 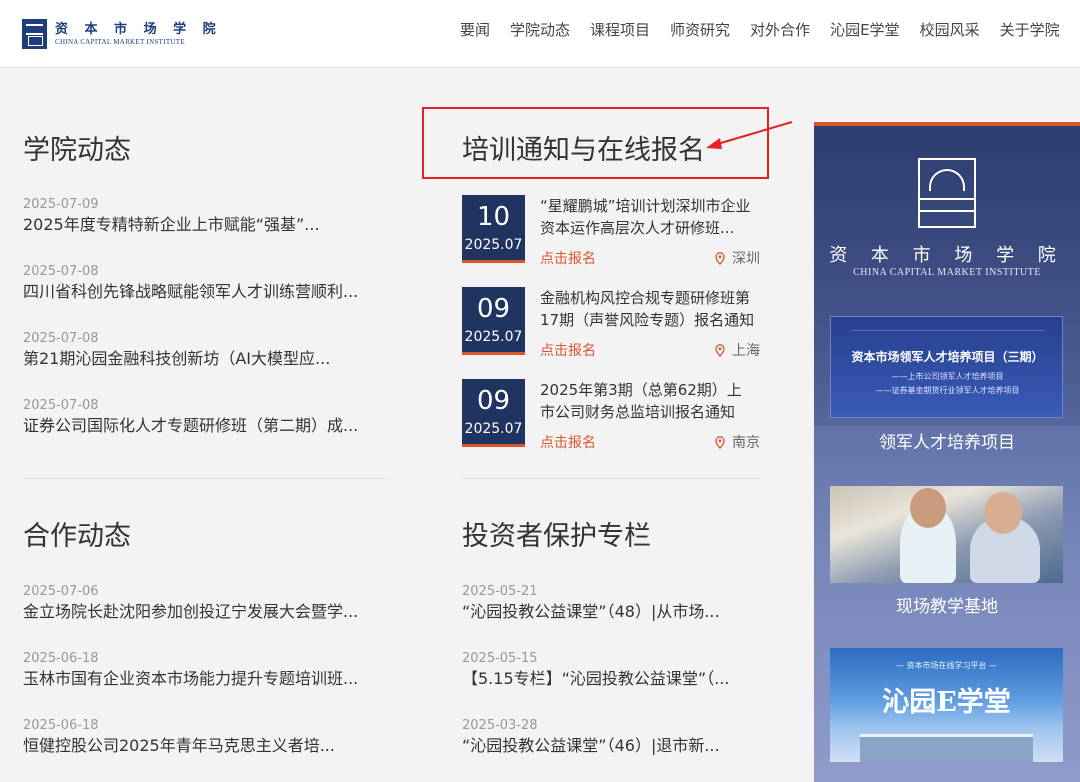 I want to click on onsite-teaching-photo, so click(x=946, y=534).